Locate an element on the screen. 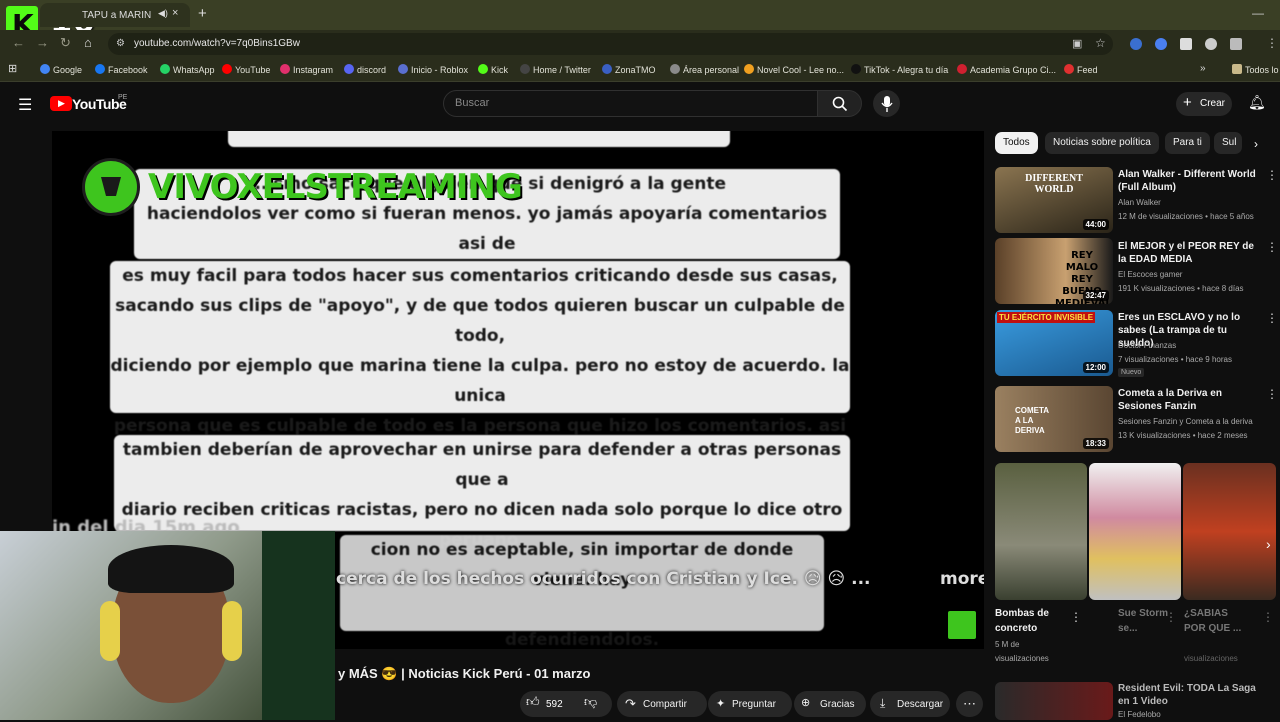 This screenshot has height=722, width=1280. video-channel: Alan Walker is located at coordinates (1193, 203).